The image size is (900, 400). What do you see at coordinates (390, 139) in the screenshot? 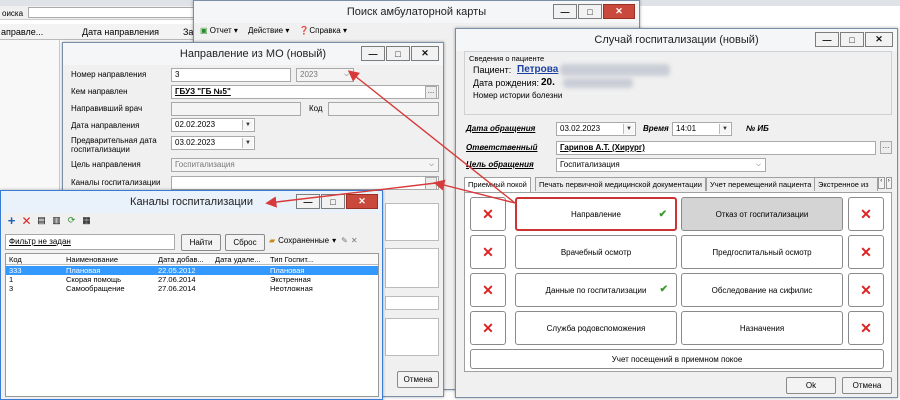
I see `annotation-arrows` at bounding box center [390, 139].